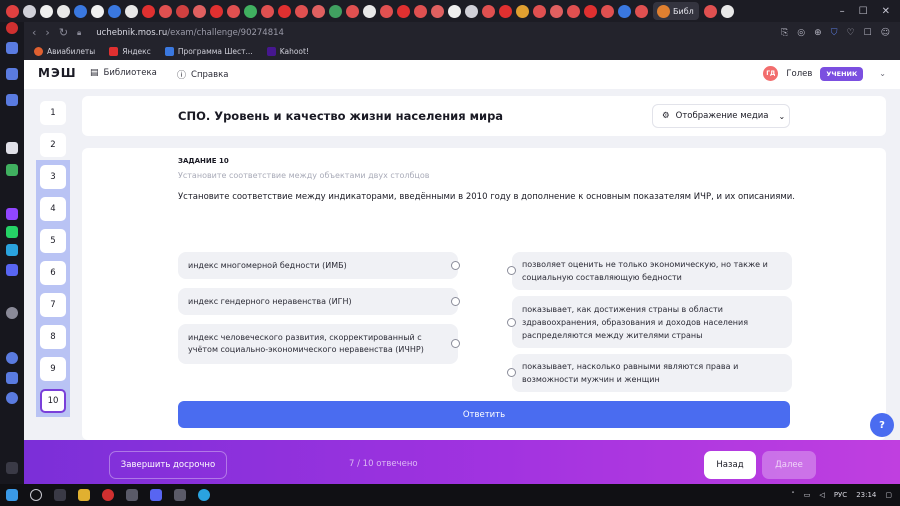  Describe the element at coordinates (888, 495) in the screenshot. I see `notifications-icon: ▢` at that location.